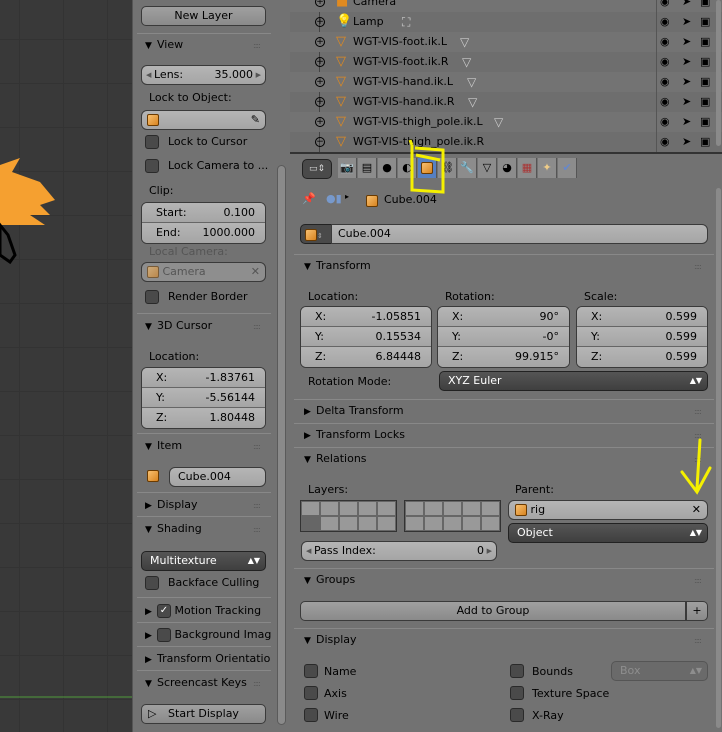 This screenshot has width=722, height=732. Describe the element at coordinates (503, 317) in the screenshot. I see `rotation-x-field: X: 90°` at that location.